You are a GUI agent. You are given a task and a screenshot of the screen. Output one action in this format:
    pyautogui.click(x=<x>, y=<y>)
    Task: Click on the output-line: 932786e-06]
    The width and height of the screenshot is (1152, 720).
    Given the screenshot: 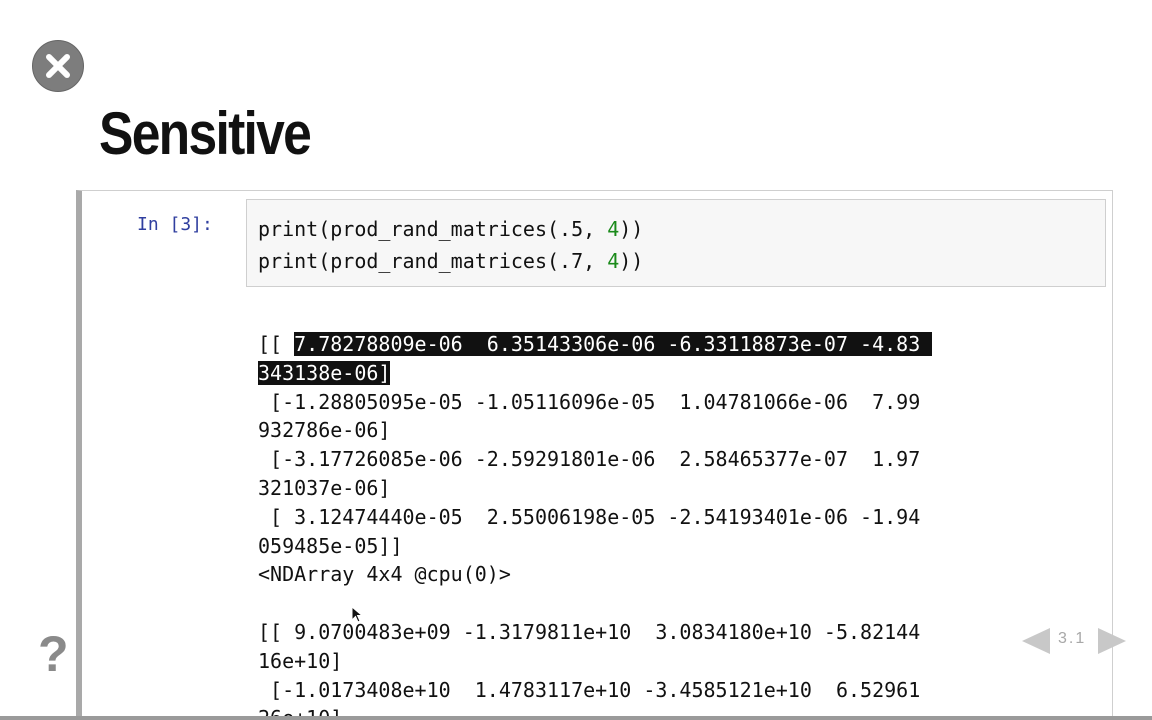 What is the action you would take?
    pyautogui.click(x=324, y=430)
    